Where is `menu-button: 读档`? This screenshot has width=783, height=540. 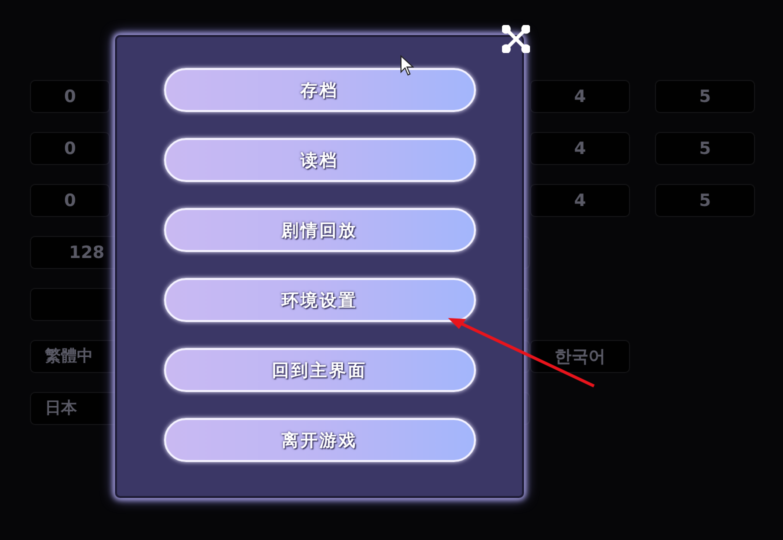
menu-button: 读档 is located at coordinates (320, 160).